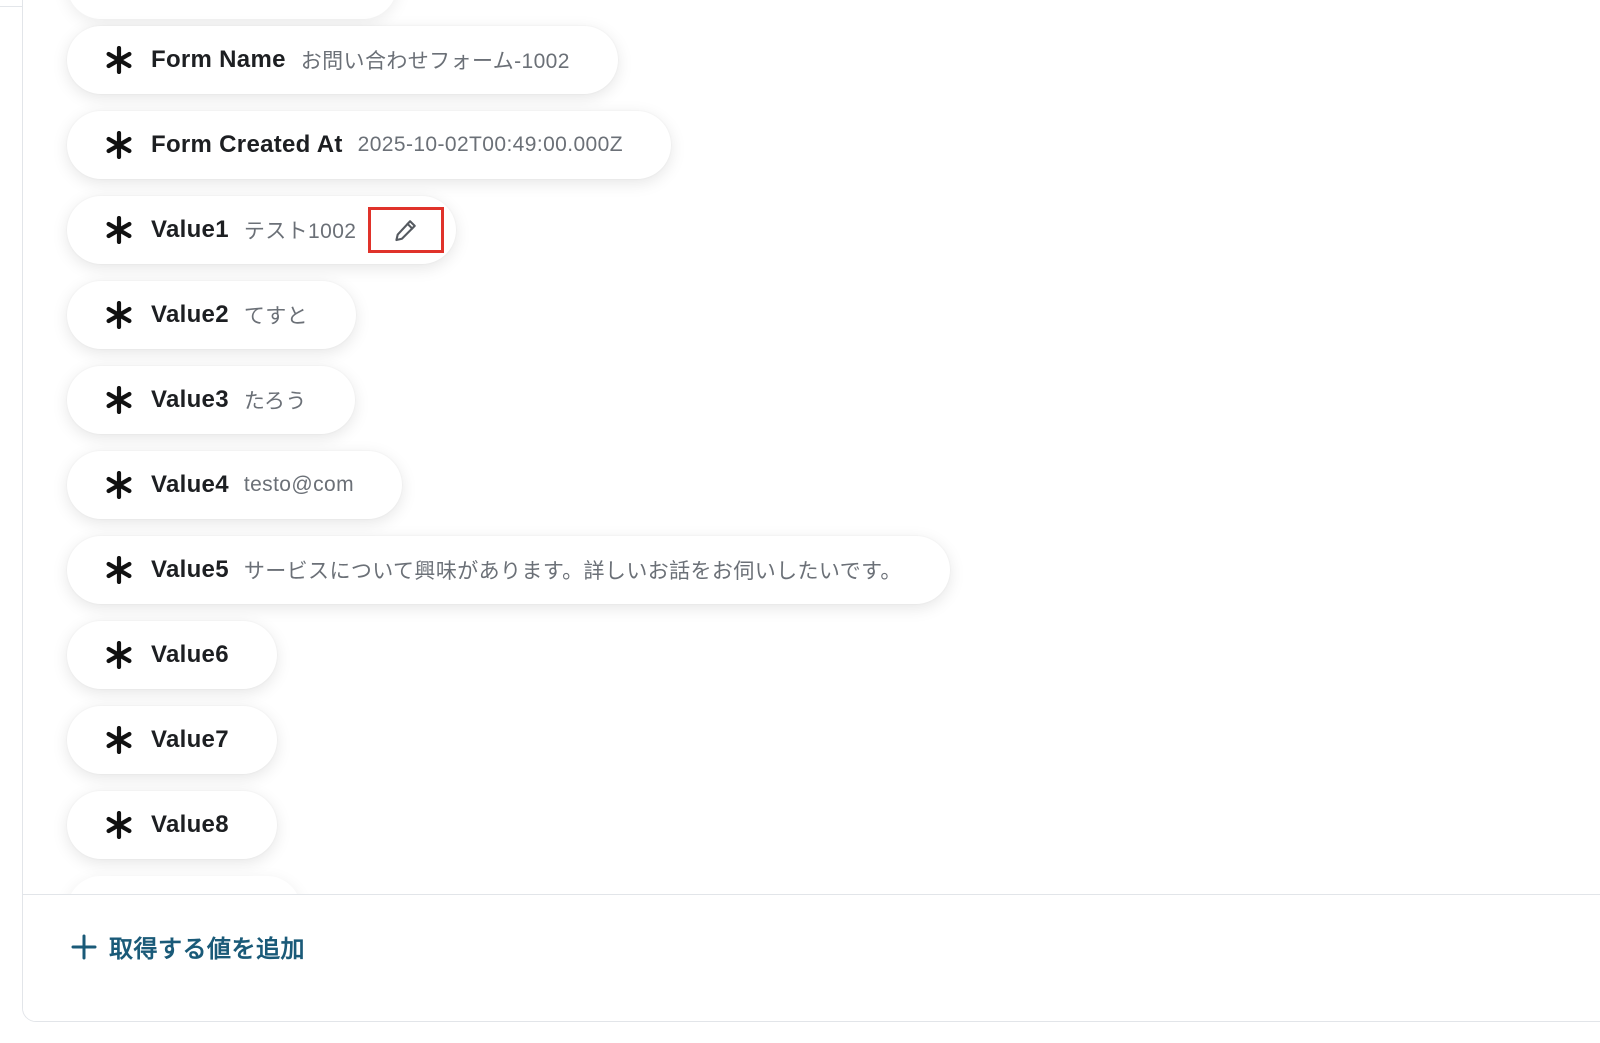  I want to click on field-pill-form-created-at: Form Created At 2025-10-02T00:49:00.000Z, so click(369, 145).